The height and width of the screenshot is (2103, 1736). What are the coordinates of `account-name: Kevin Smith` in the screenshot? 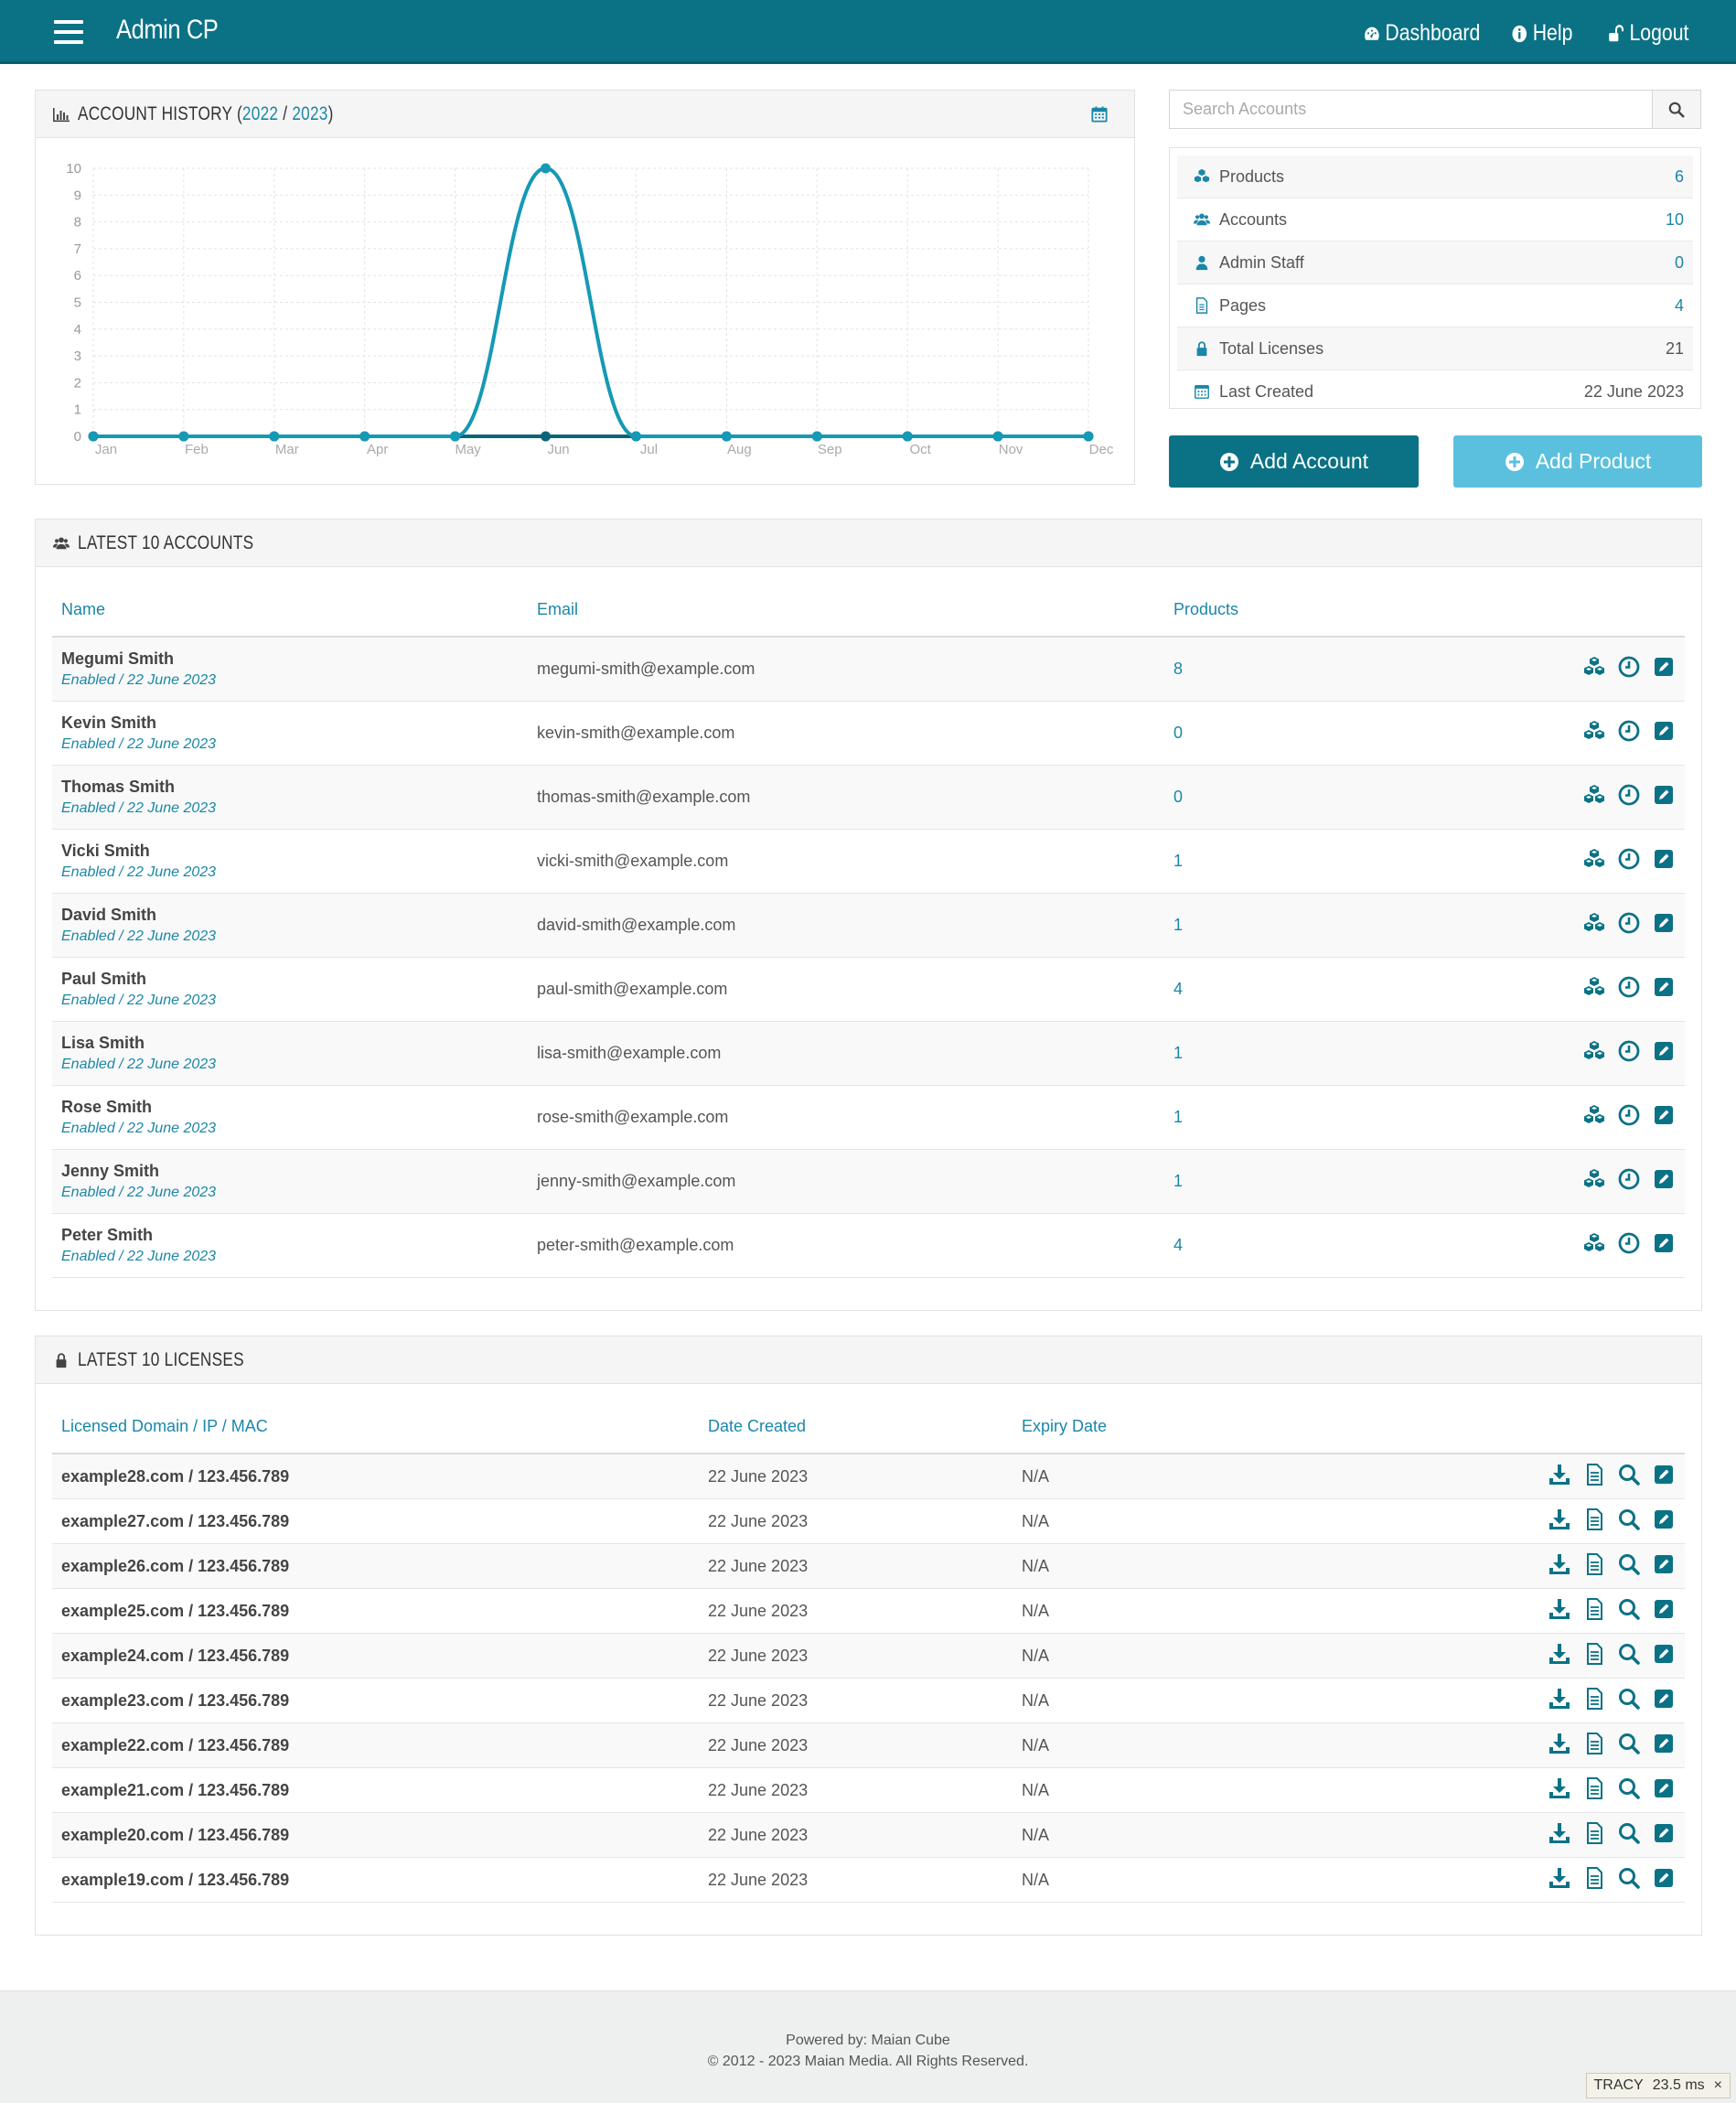 It's located at (290, 723).